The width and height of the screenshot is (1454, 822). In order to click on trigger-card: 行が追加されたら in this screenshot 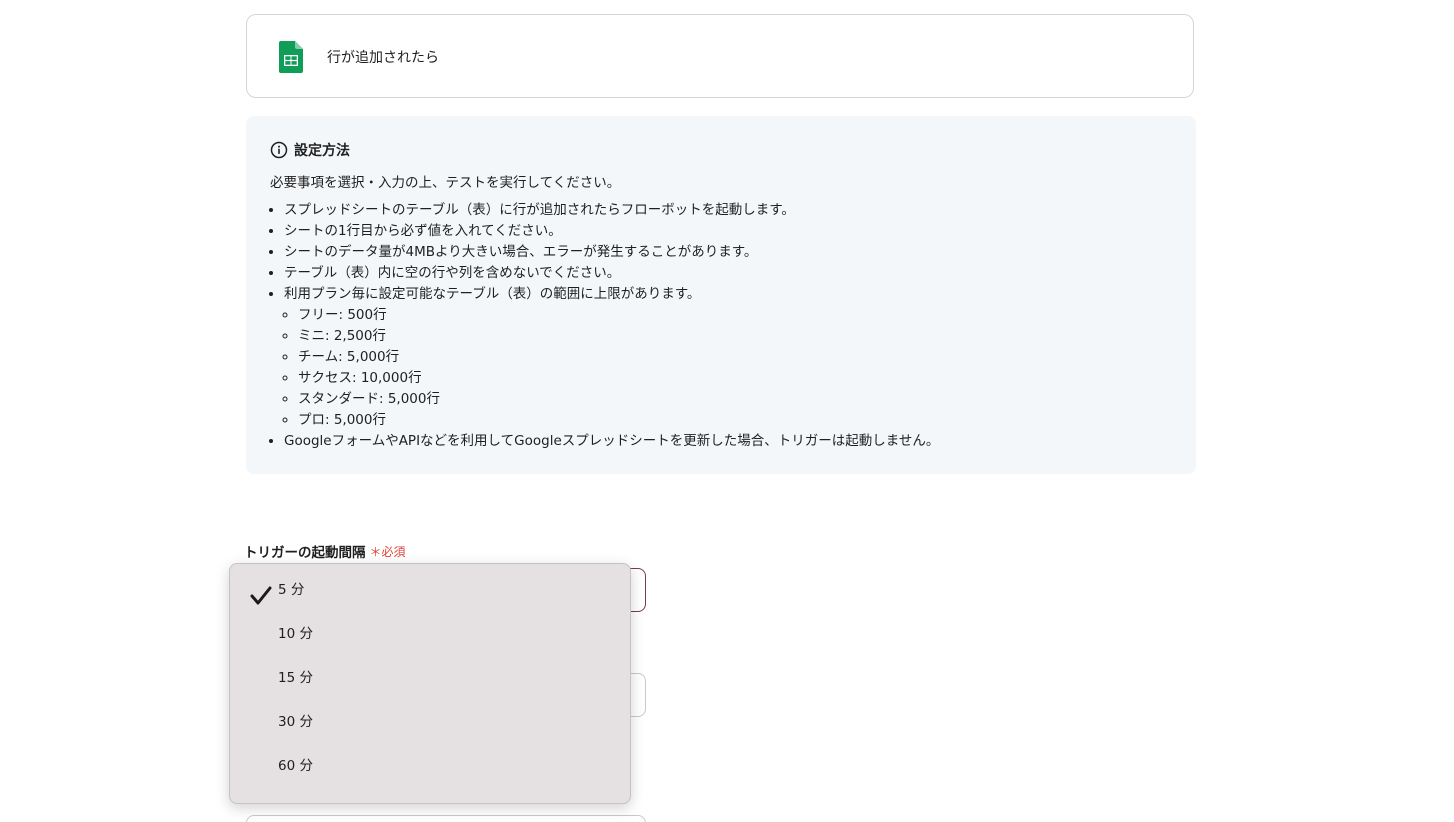, I will do `click(720, 56)`.